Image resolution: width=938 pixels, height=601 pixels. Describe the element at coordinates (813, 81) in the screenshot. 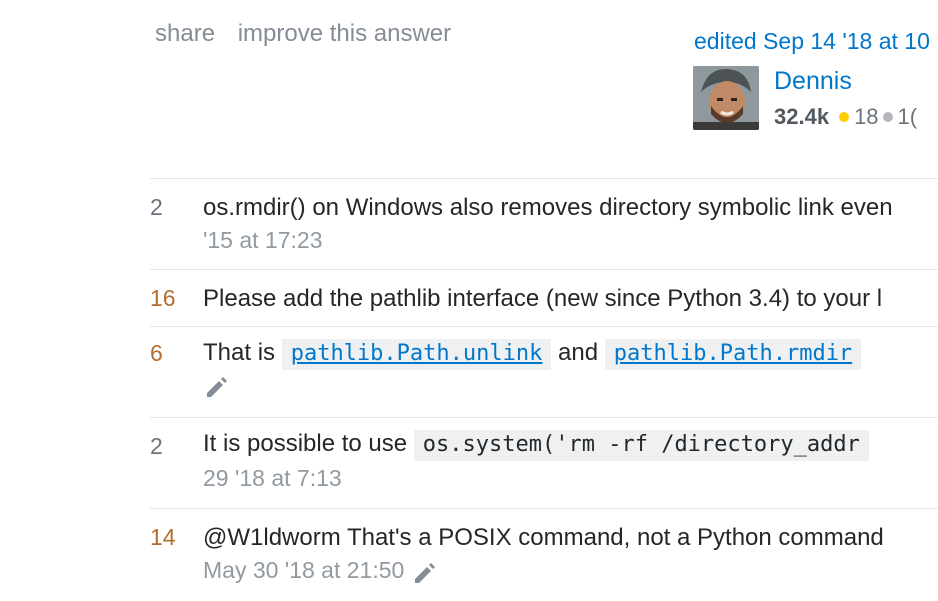

I see `user-name-link: Dennis` at that location.